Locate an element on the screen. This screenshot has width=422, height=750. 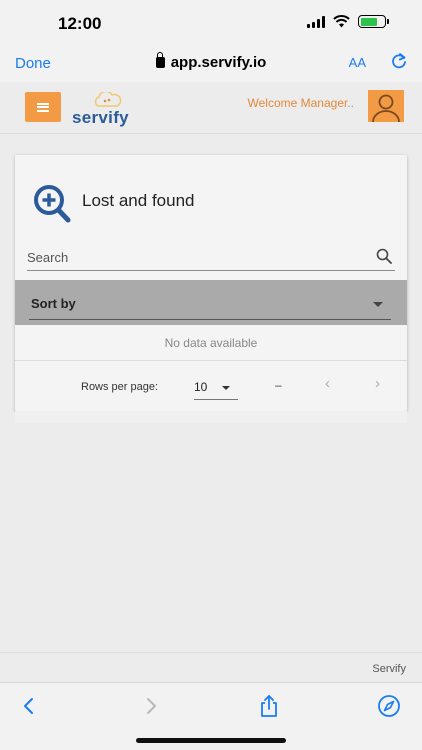
servify-logo: servify is located at coordinates (107, 110).